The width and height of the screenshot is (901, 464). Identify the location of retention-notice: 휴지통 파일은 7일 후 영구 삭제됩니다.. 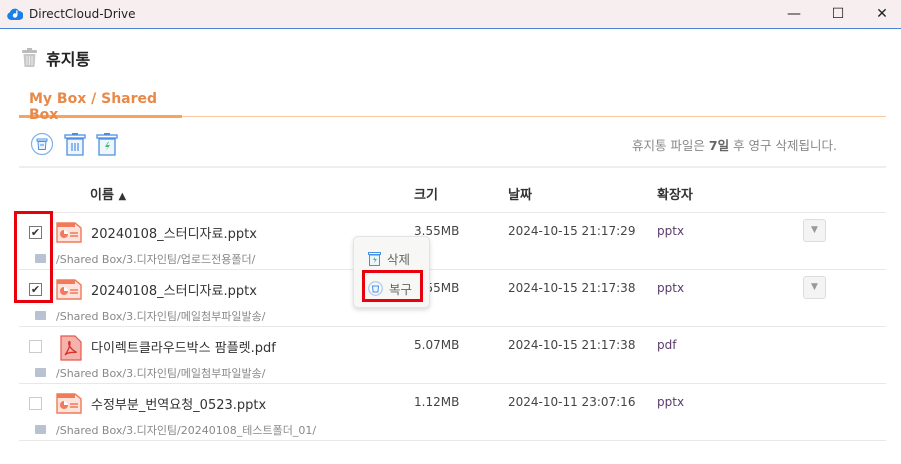
(734, 144).